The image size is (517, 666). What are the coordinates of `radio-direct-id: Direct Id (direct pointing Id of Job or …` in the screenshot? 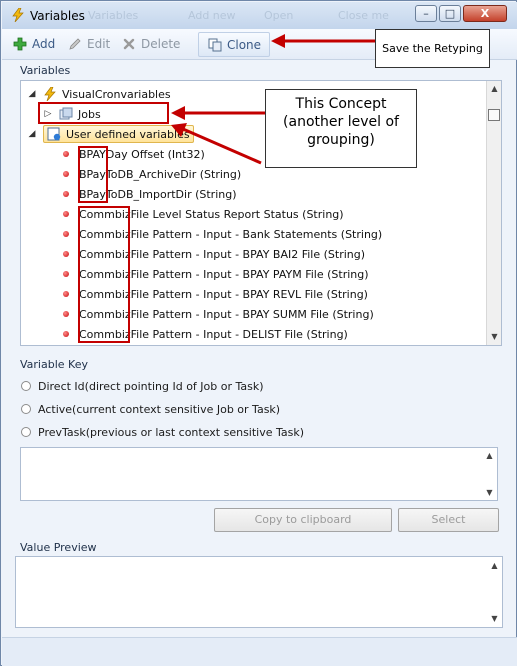 It's located at (142, 386).